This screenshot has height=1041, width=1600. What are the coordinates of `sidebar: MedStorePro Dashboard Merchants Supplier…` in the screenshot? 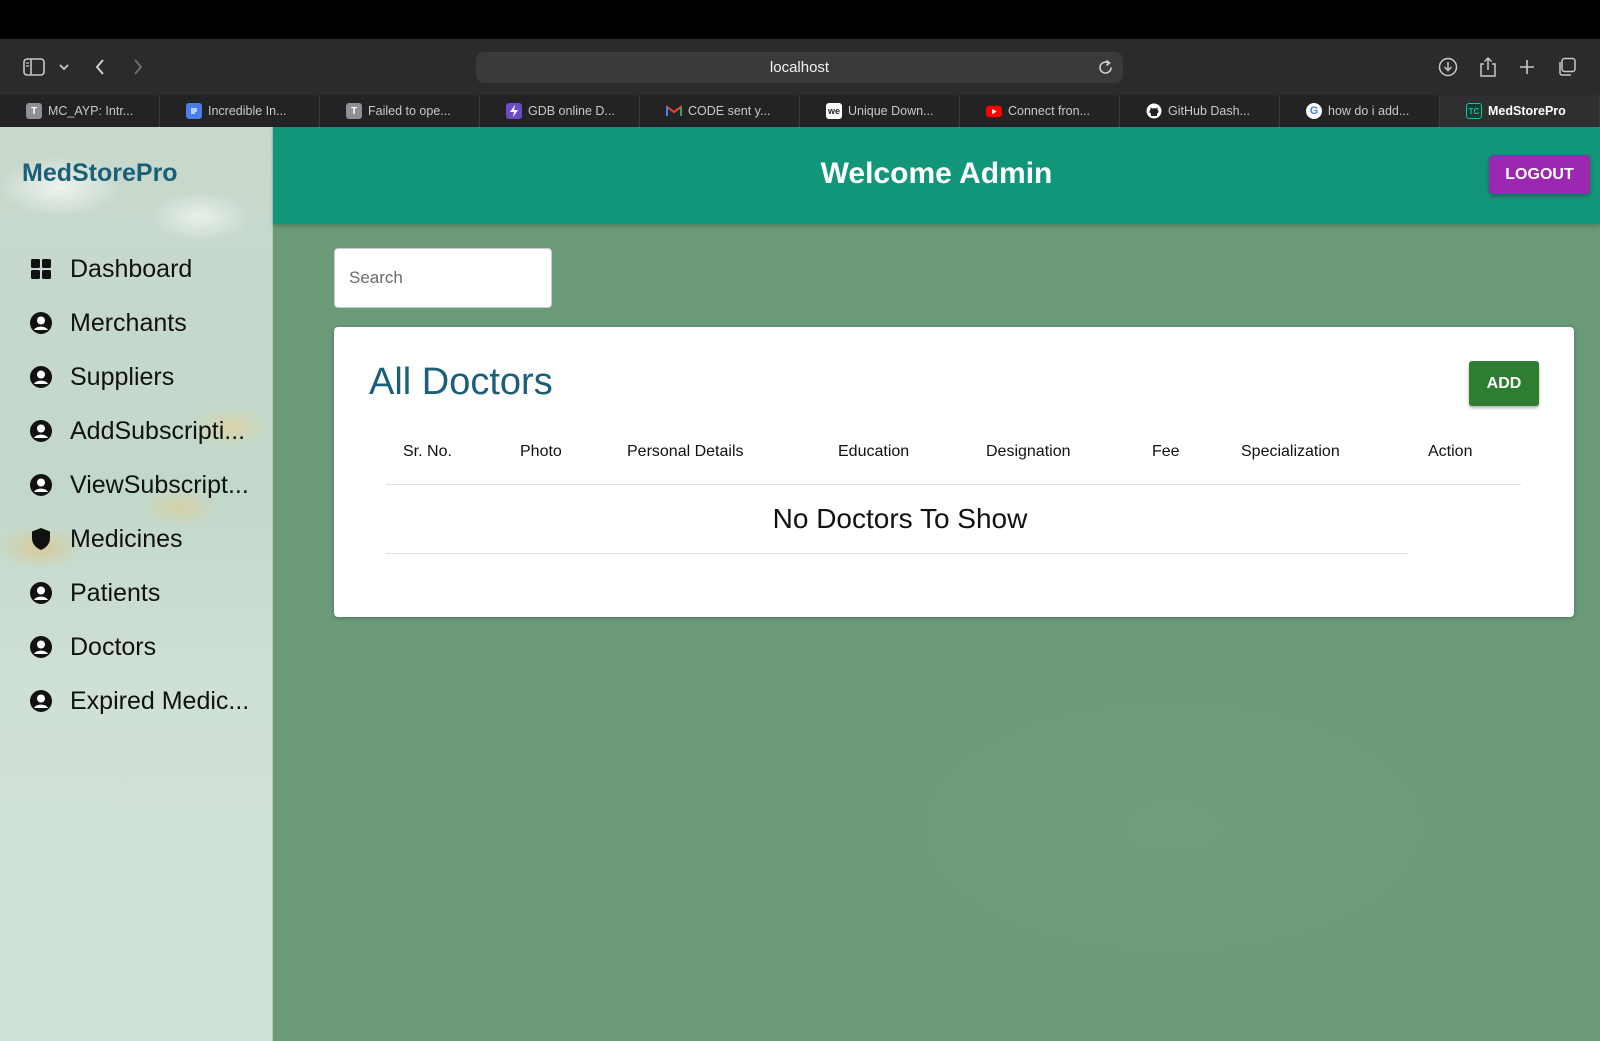 It's located at (136, 584).